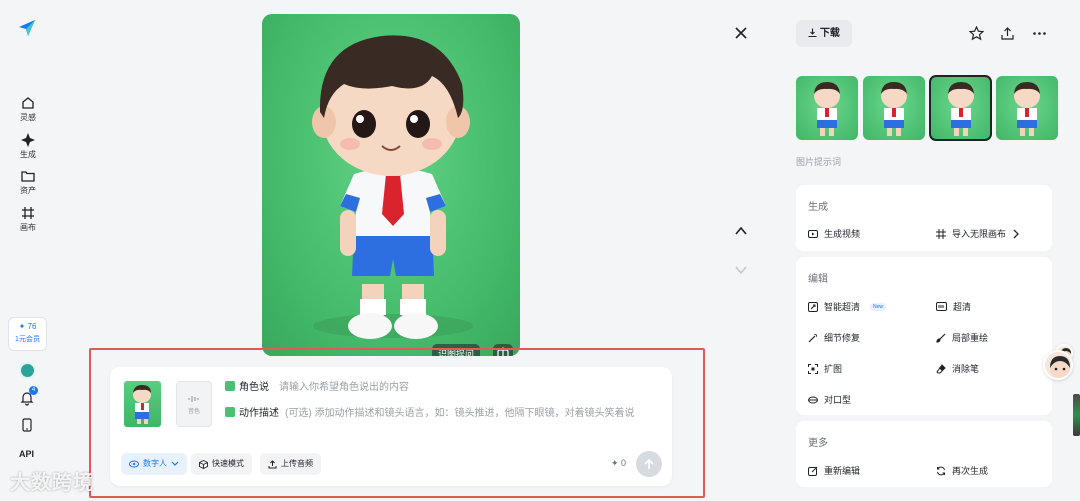 The width and height of the screenshot is (1080, 501). What do you see at coordinates (230, 385) in the screenshot?
I see `role-avatar-icon` at bounding box center [230, 385].